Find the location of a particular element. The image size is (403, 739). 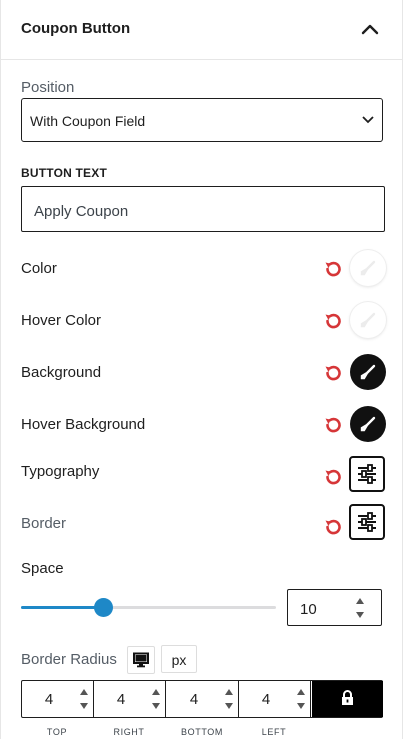

lock-icon is located at coordinates (347, 697).